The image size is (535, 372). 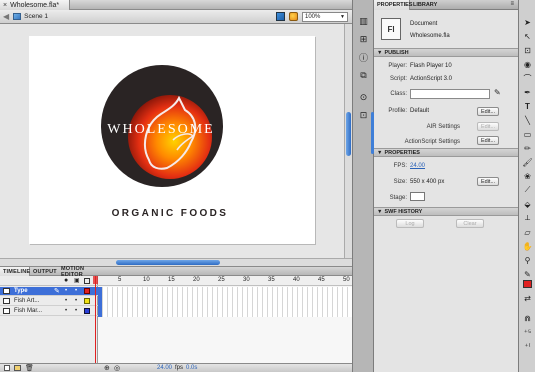 What do you see at coordinates (77, 280) in the screenshot?
I see `lock-icon: ▣` at bounding box center [77, 280].